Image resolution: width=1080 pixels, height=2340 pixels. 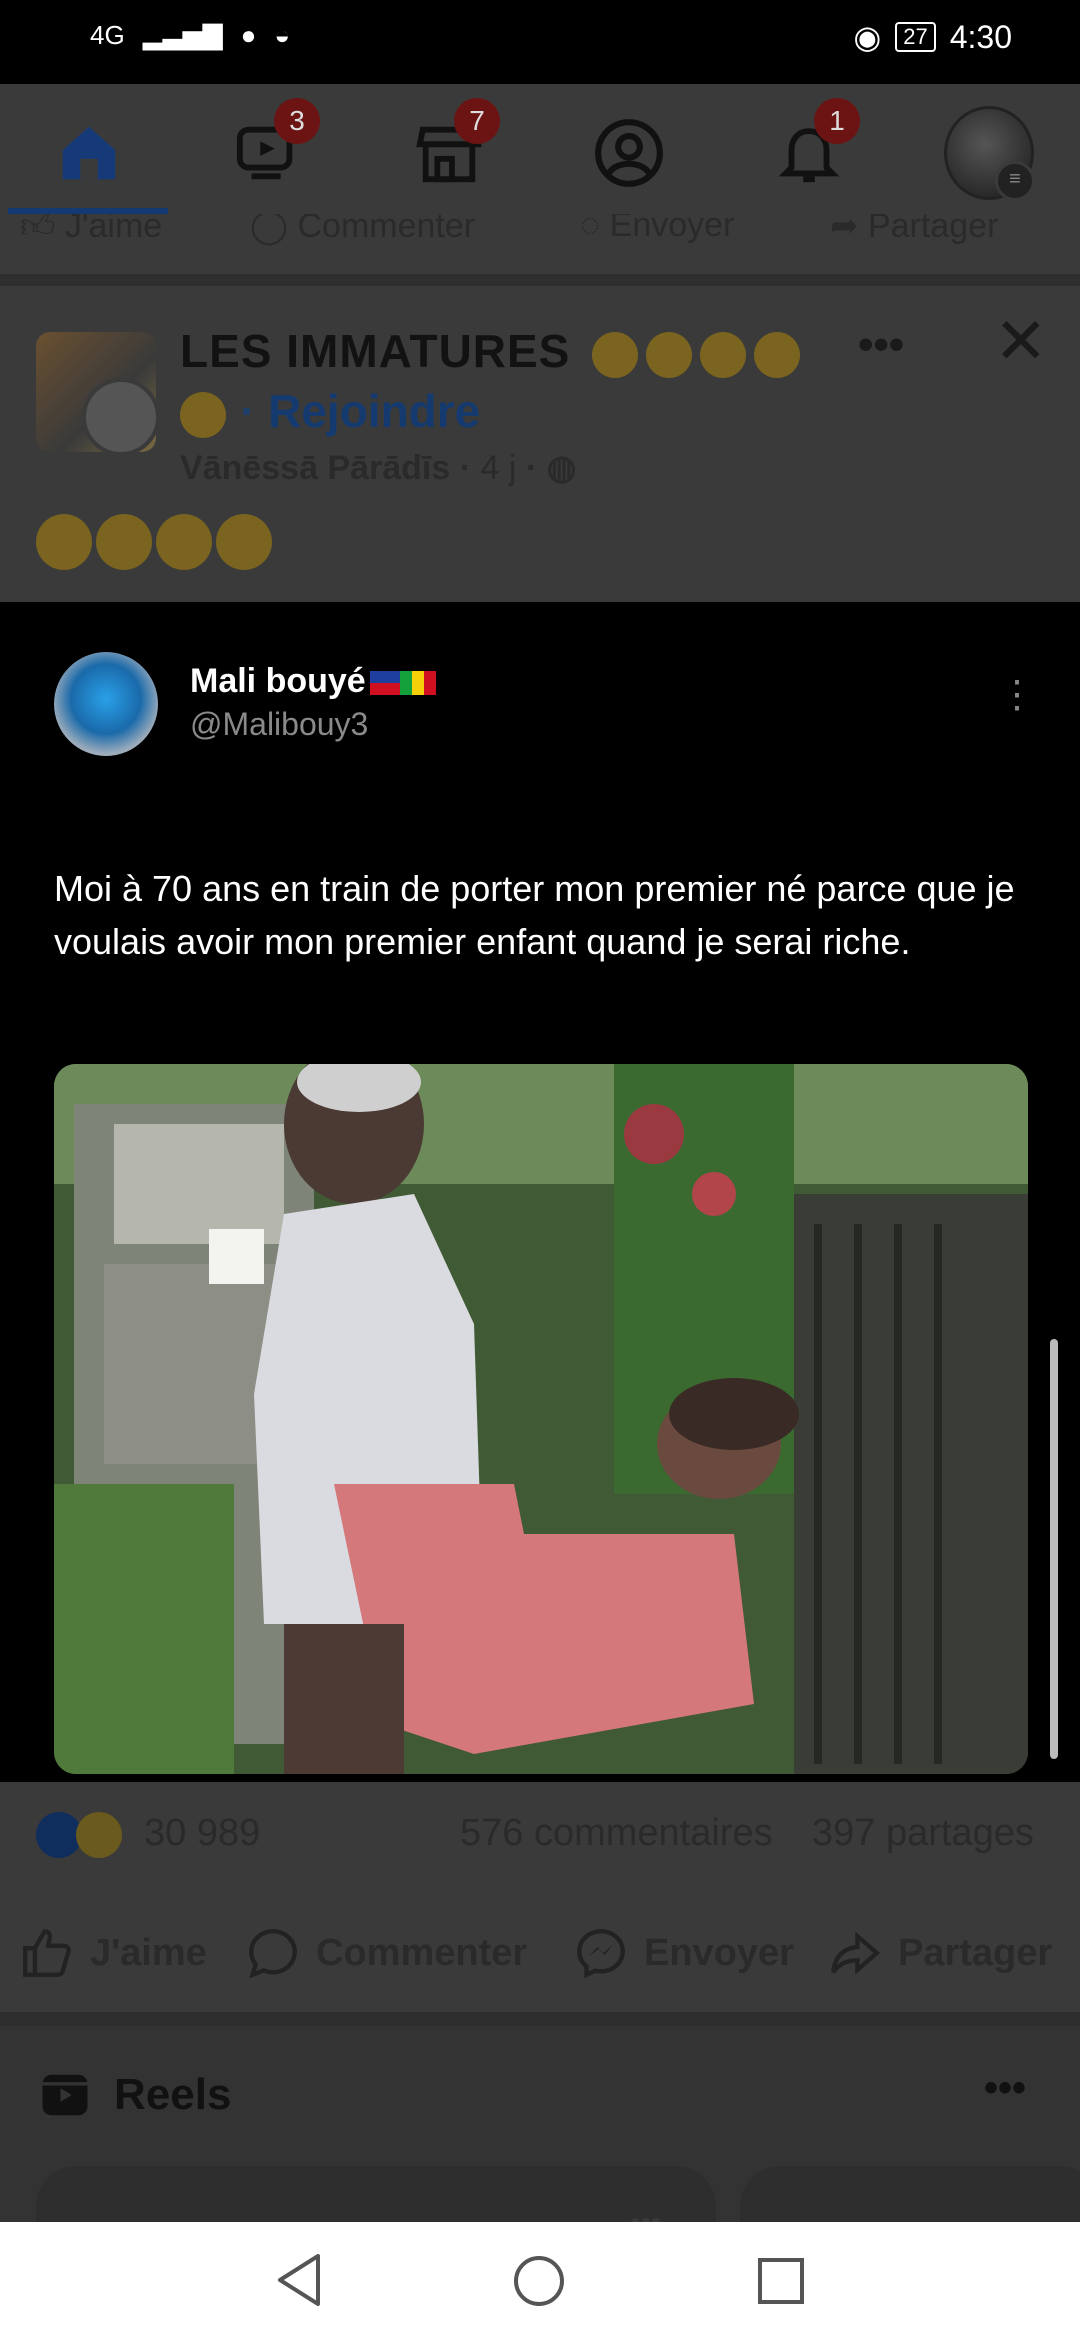 What do you see at coordinates (499, 468) in the screenshot?
I see `post-time: 4 j` at bounding box center [499, 468].